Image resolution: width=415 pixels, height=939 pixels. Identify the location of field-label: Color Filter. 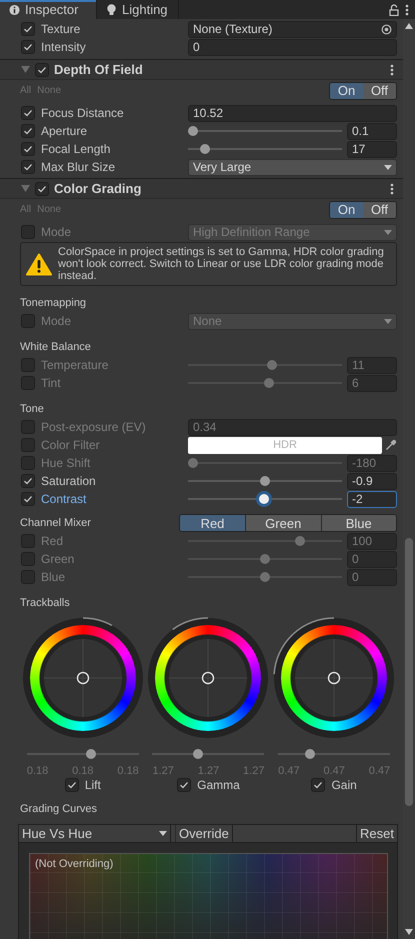
(70, 445).